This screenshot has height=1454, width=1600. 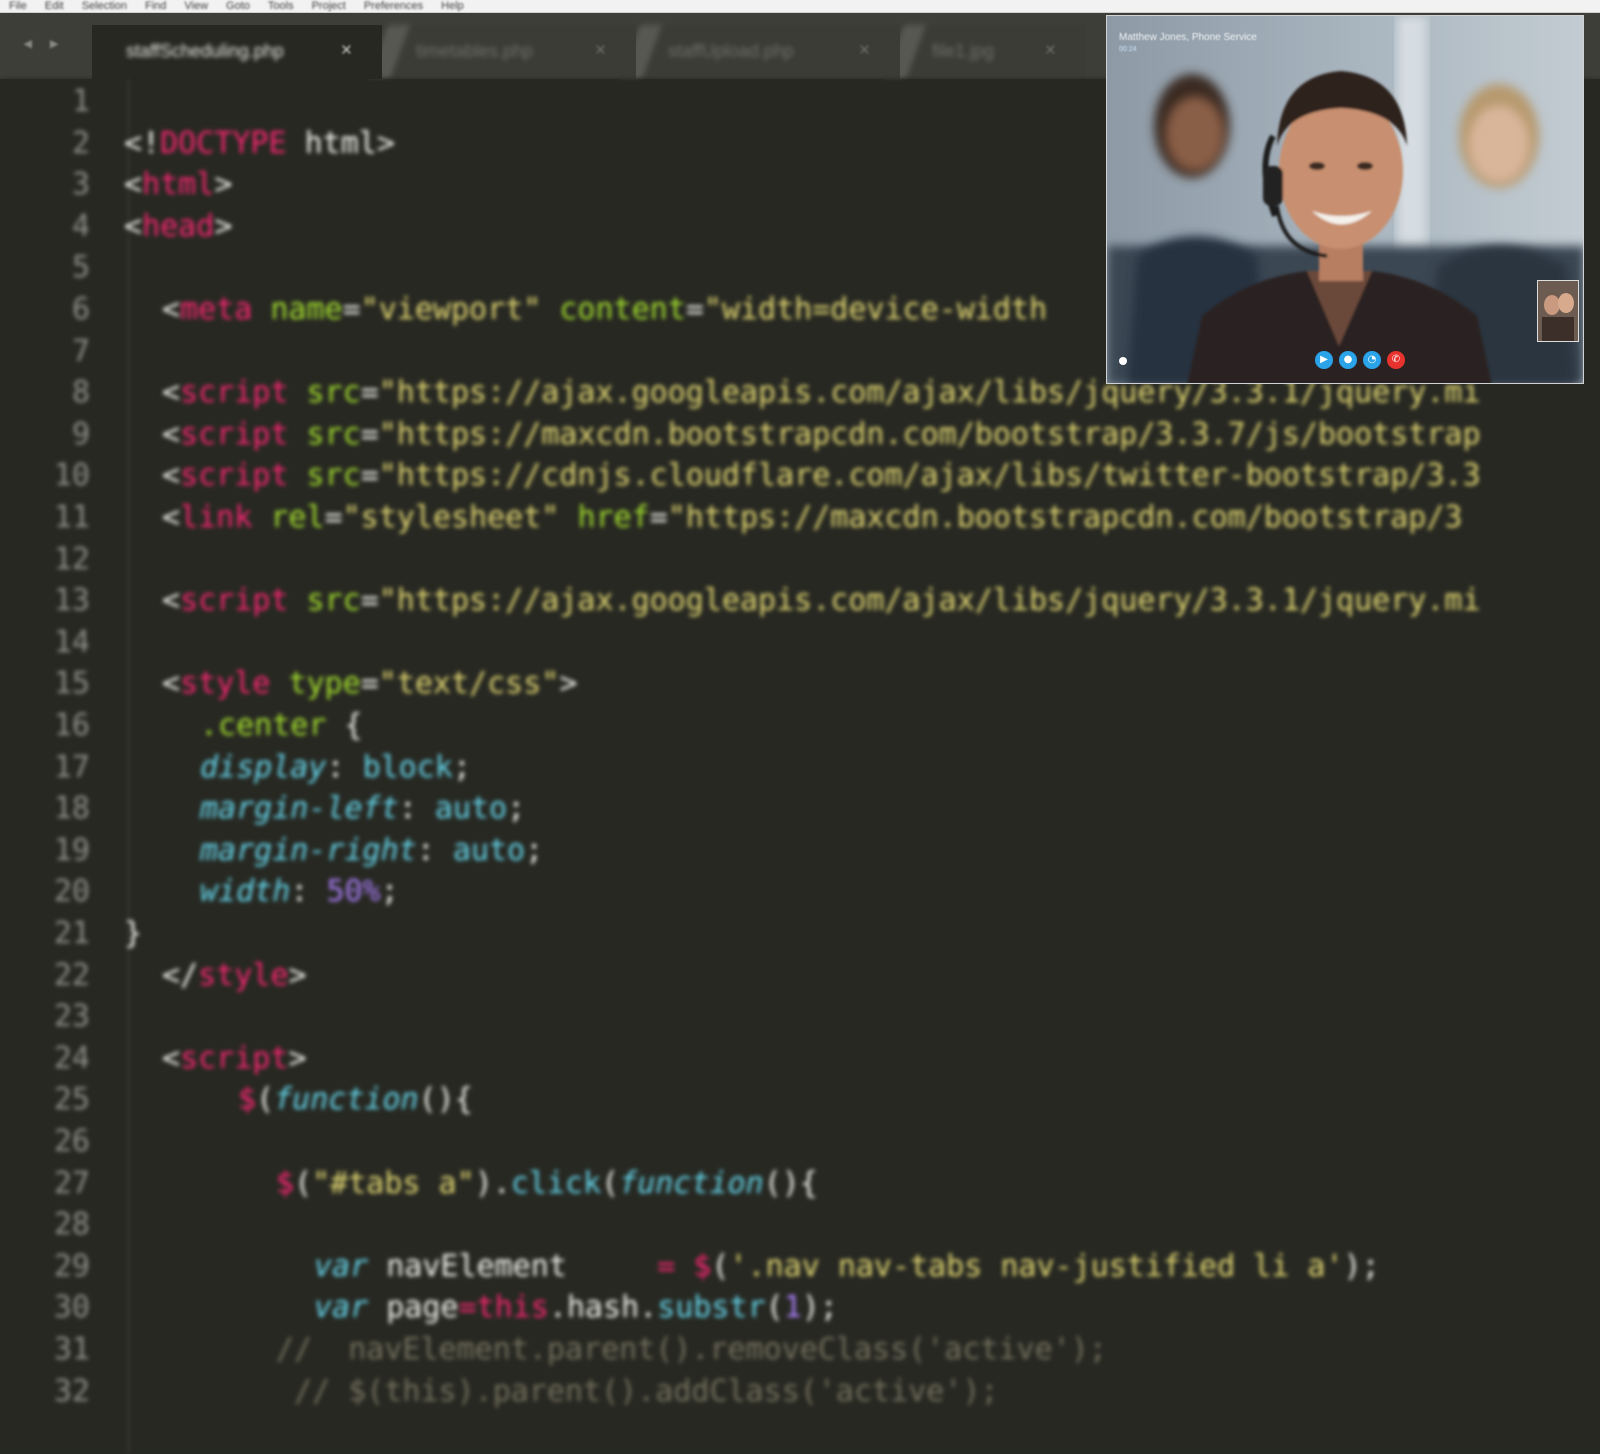 I want to click on tab-timetables: timetables.php ×, so click(x=509, y=52).